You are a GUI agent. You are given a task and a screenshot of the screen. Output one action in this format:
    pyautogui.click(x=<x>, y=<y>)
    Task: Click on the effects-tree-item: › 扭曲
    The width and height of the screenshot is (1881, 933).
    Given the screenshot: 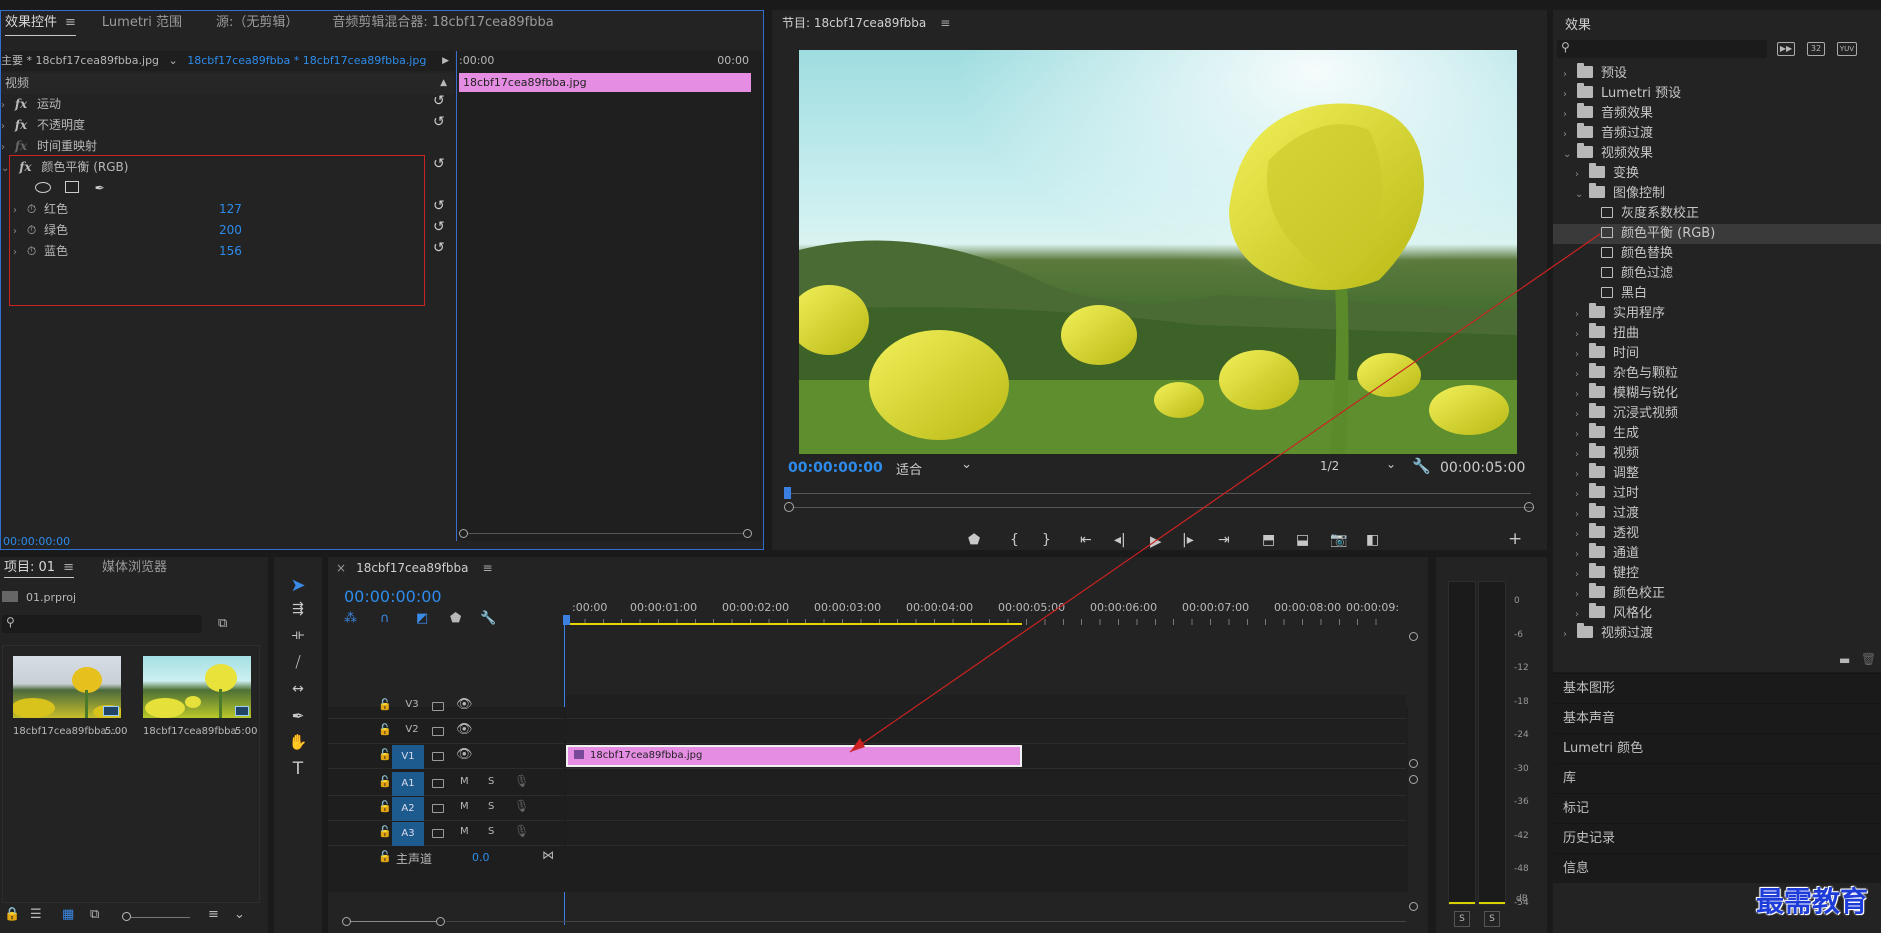 What is the action you would take?
    pyautogui.click(x=1717, y=334)
    